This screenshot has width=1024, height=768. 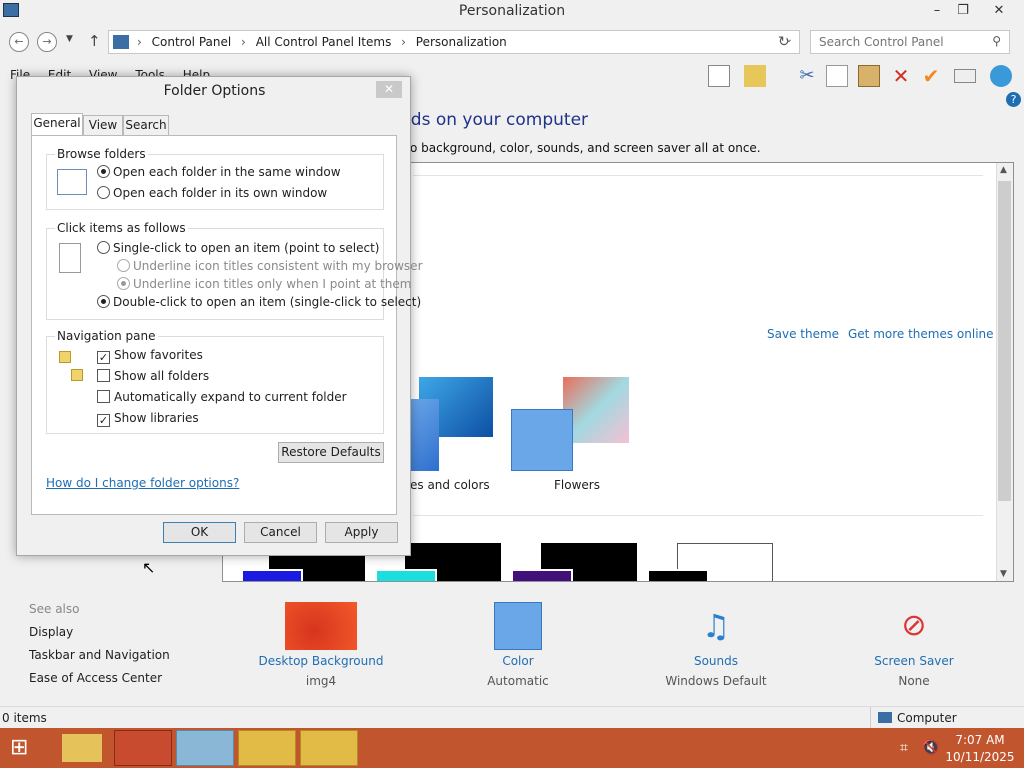 I want to click on color-item: Color Automatic, so click(x=518, y=645).